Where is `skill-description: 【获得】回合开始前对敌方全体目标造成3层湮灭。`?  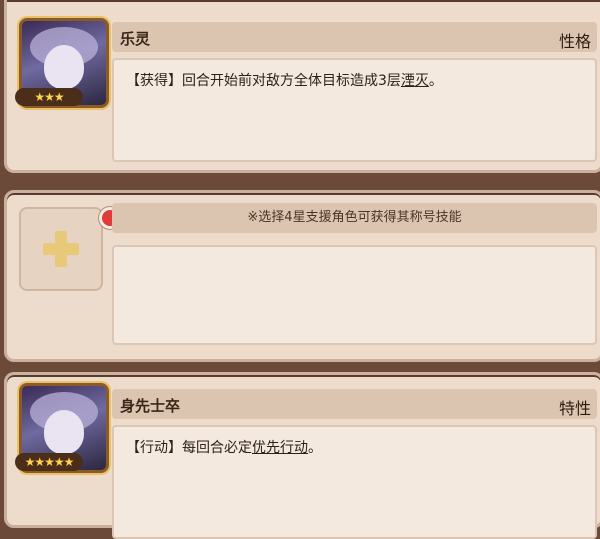
skill-description: 【获得】回合开始前对敌方全体目标造成3层湮灭。 is located at coordinates (284, 80).